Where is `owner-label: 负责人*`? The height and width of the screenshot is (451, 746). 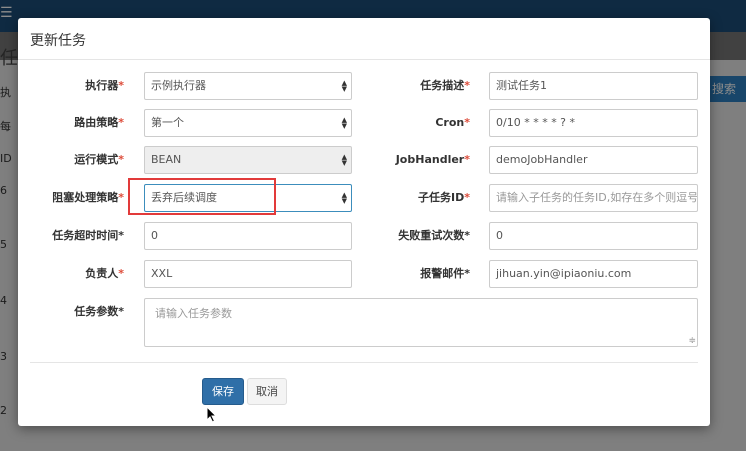
owner-label: 负责人* is located at coordinates (104, 273).